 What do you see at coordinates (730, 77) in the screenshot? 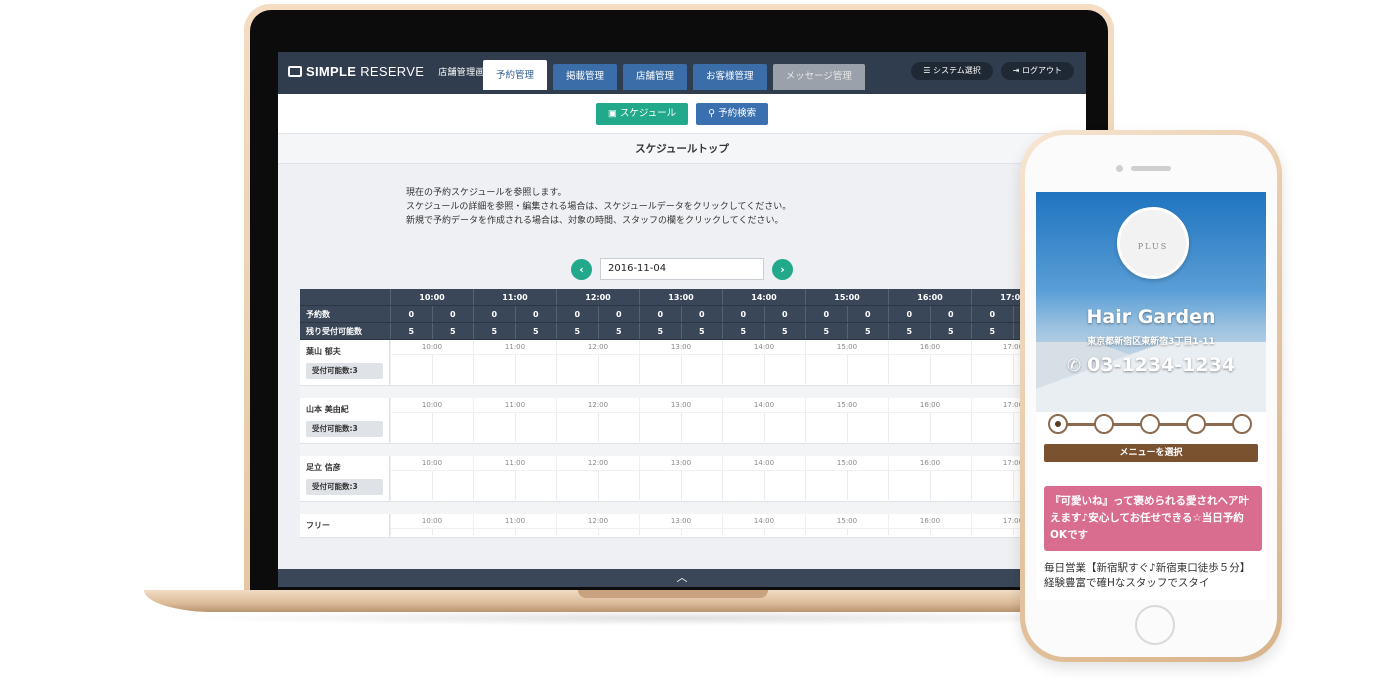
I see `tab-customers: お客様管理` at bounding box center [730, 77].